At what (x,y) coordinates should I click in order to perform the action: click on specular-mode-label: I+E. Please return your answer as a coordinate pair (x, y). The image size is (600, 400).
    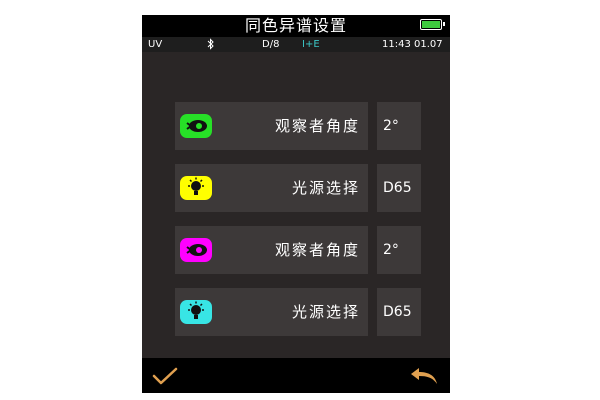
    Looking at the image, I should click on (311, 44).